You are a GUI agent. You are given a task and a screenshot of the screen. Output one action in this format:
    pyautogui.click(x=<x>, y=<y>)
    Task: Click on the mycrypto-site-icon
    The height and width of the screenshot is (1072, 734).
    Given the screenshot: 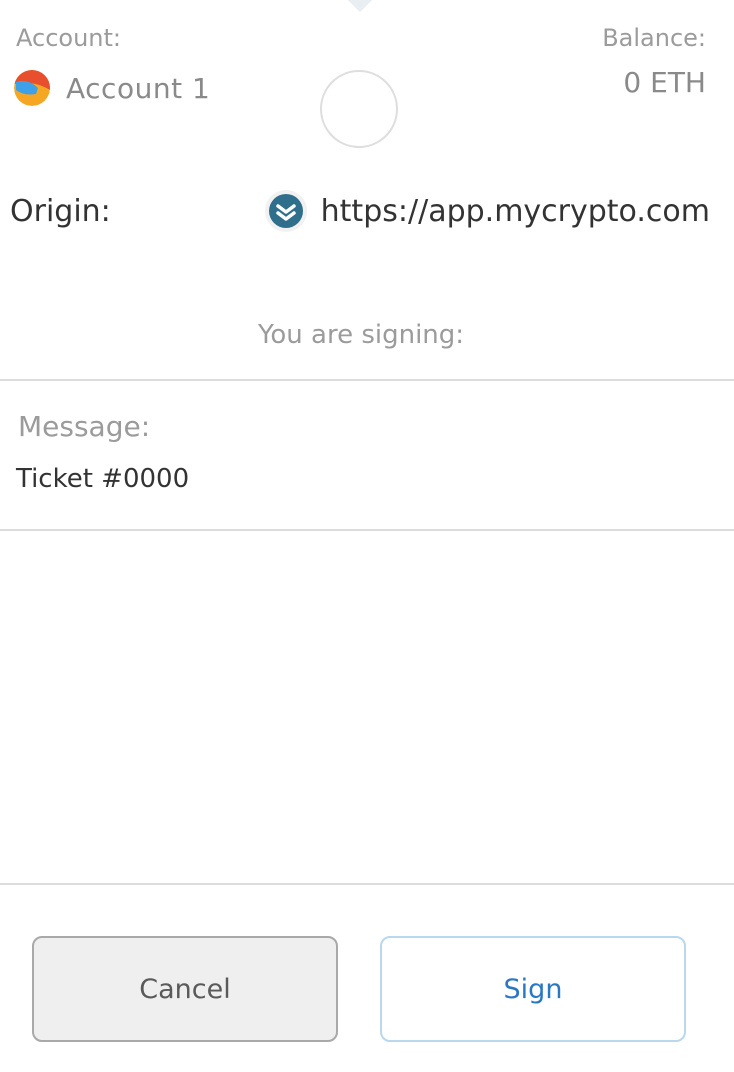 What is the action you would take?
    pyautogui.click(x=285, y=211)
    